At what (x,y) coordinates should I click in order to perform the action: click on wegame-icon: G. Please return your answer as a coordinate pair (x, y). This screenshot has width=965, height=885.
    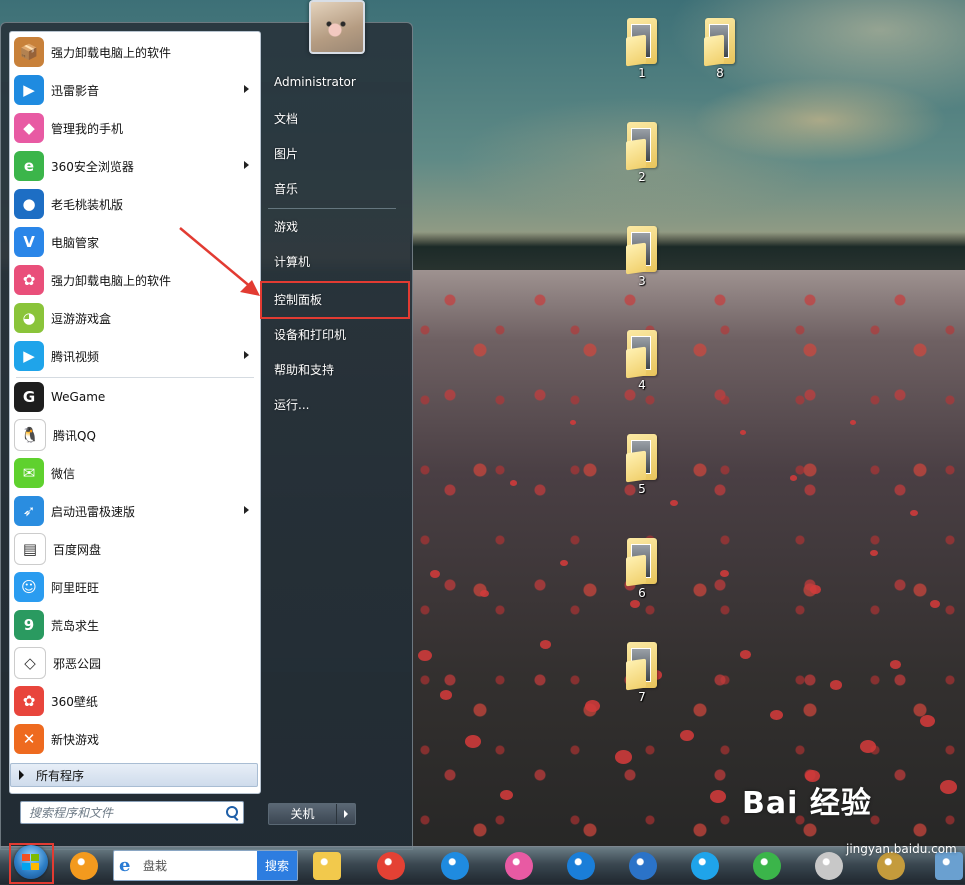
    Looking at the image, I should click on (29, 397).